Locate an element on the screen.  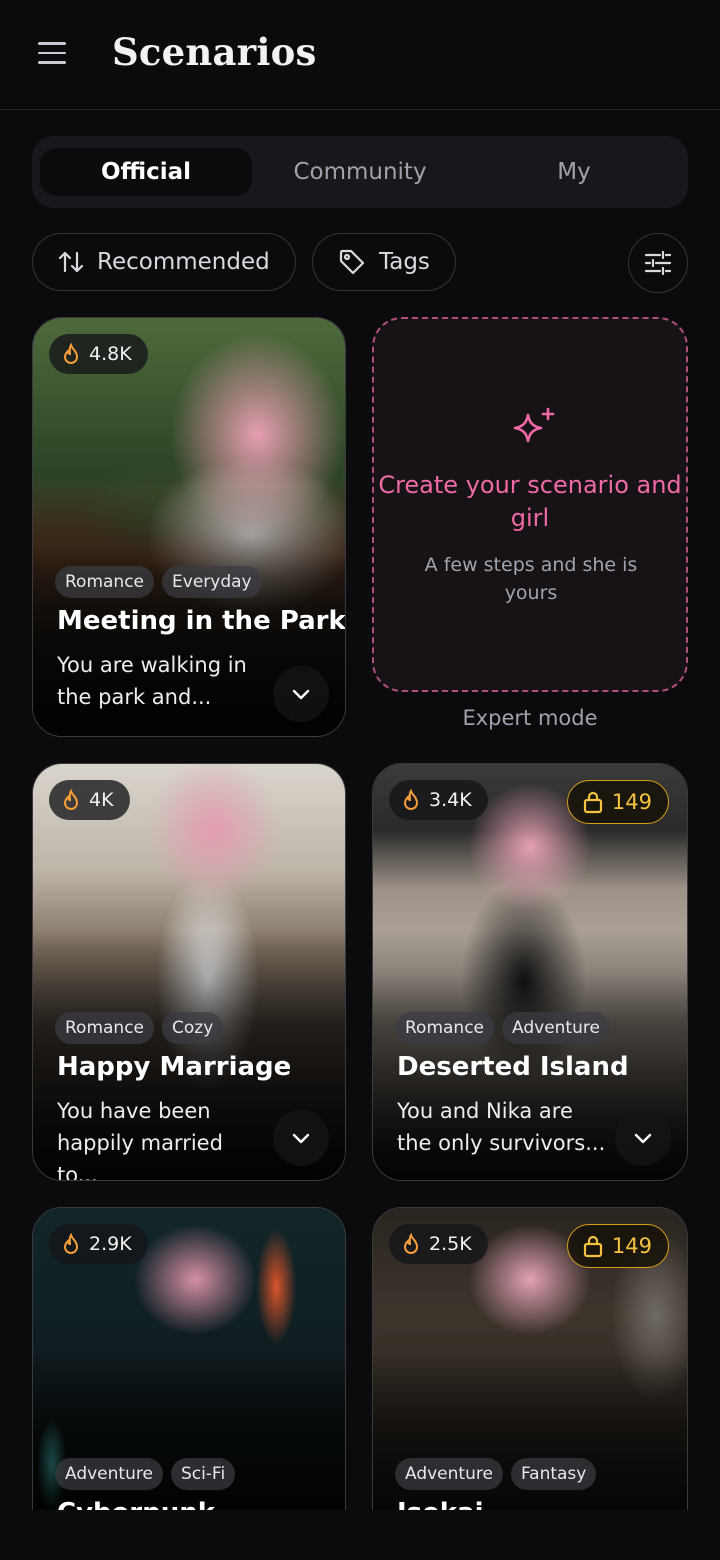
page-title: Scenarios is located at coordinates (214, 52).